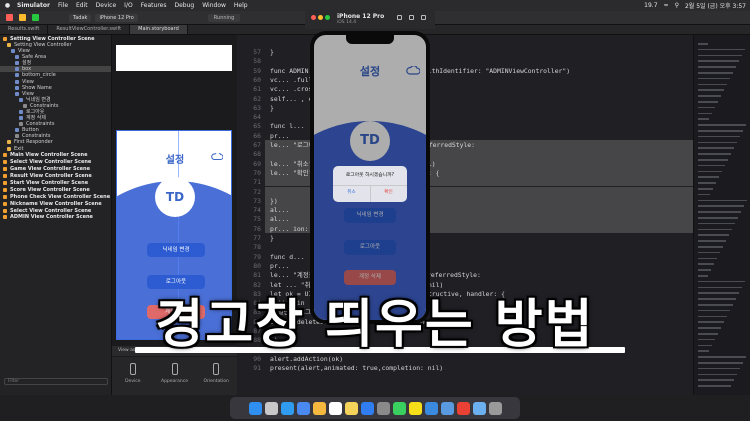  I want to click on rotate-icon, so click(423, 17).